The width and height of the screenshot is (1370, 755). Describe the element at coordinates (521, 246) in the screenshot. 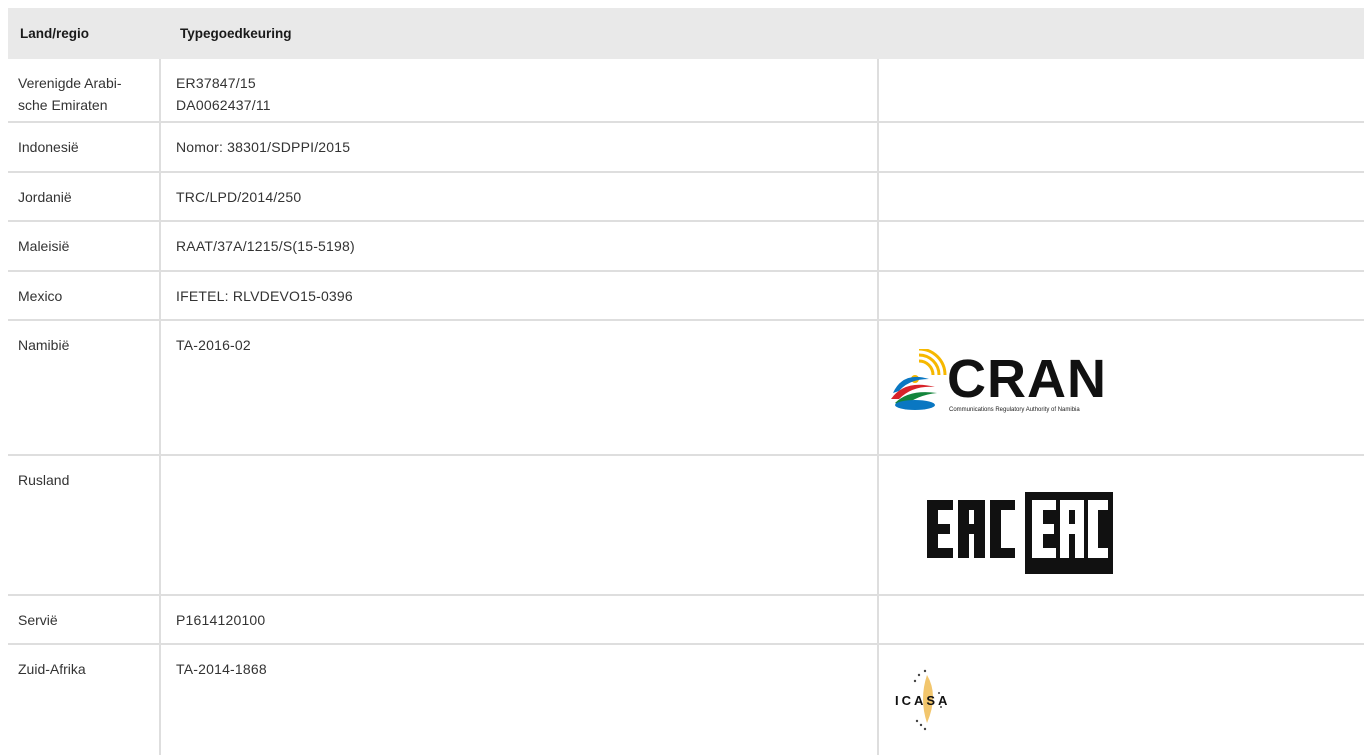

I see `cell-approval: RAAT/37A/1215/S(15-5198)` at that location.